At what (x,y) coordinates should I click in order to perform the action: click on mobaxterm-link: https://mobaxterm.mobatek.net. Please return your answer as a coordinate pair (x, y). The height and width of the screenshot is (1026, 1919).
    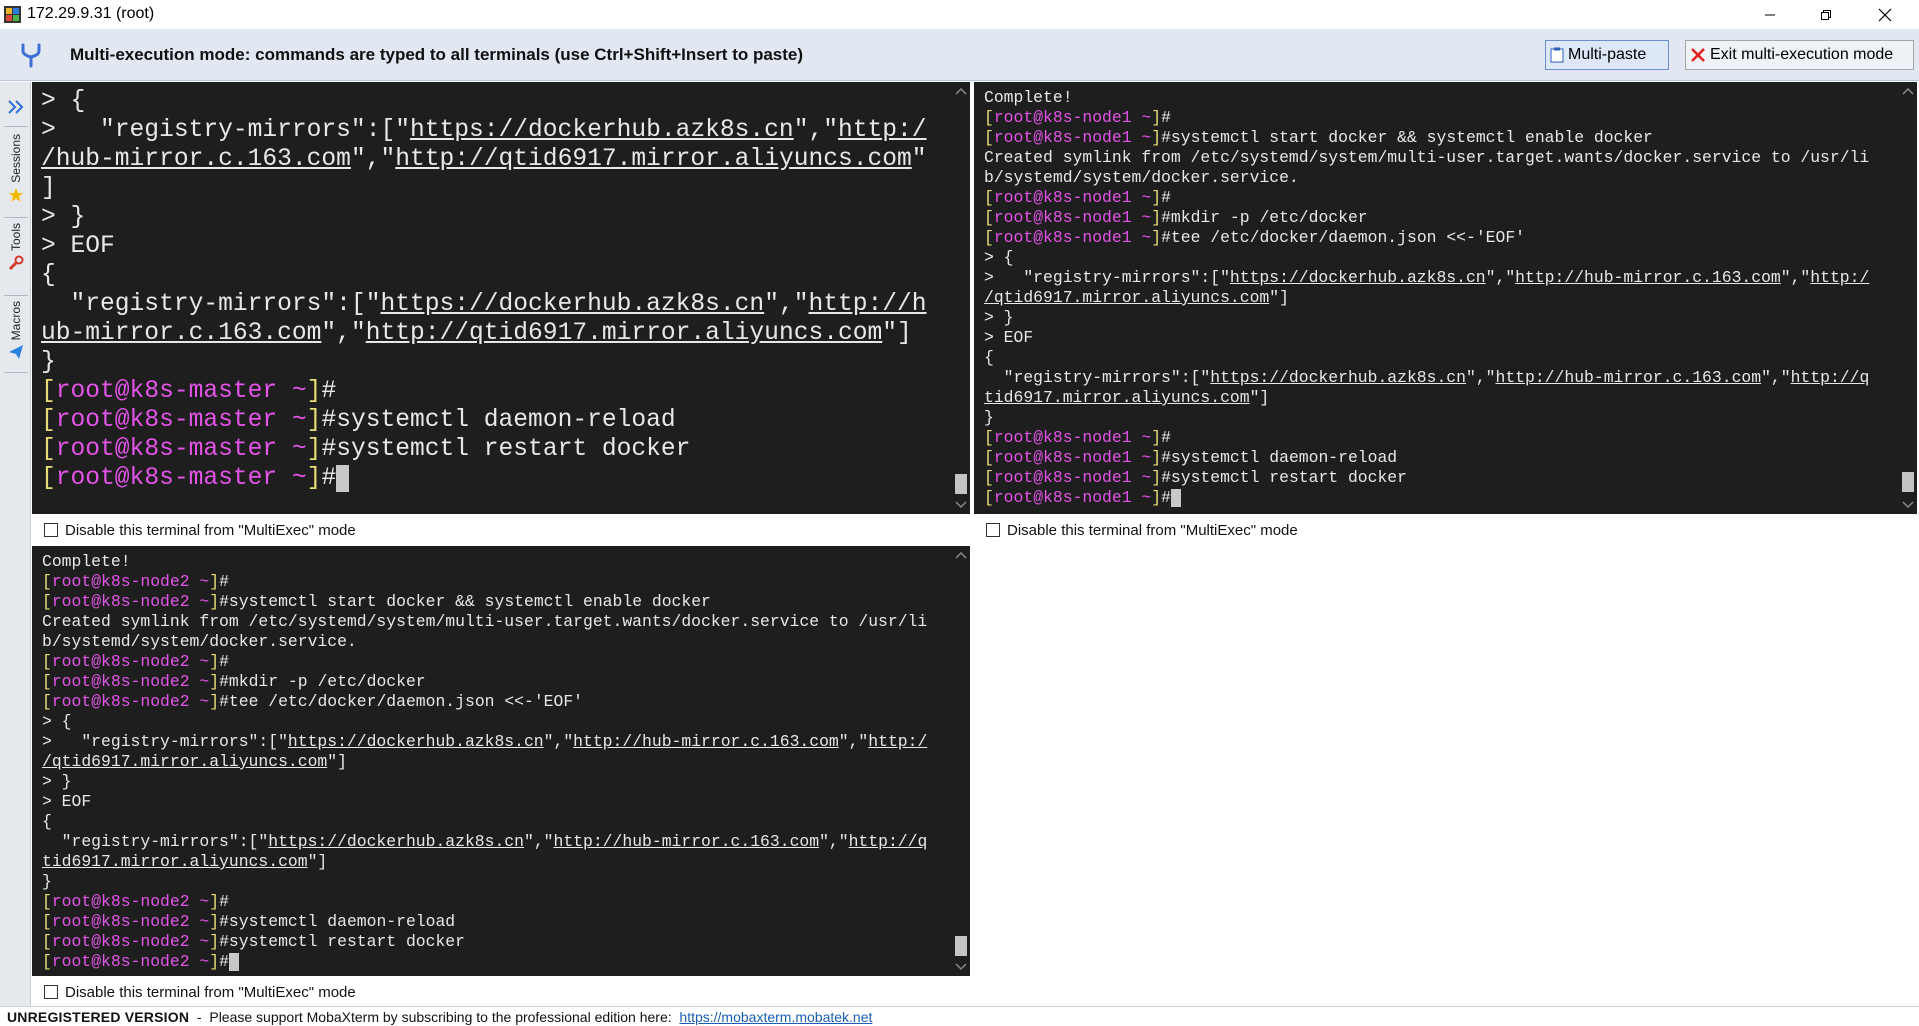
    Looking at the image, I should click on (775, 1017).